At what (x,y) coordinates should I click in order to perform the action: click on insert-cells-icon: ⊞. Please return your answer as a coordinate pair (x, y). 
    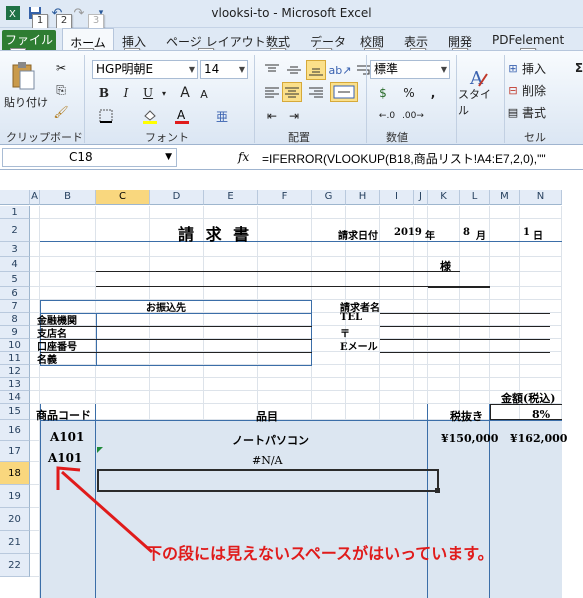
    Looking at the image, I should click on (513, 68).